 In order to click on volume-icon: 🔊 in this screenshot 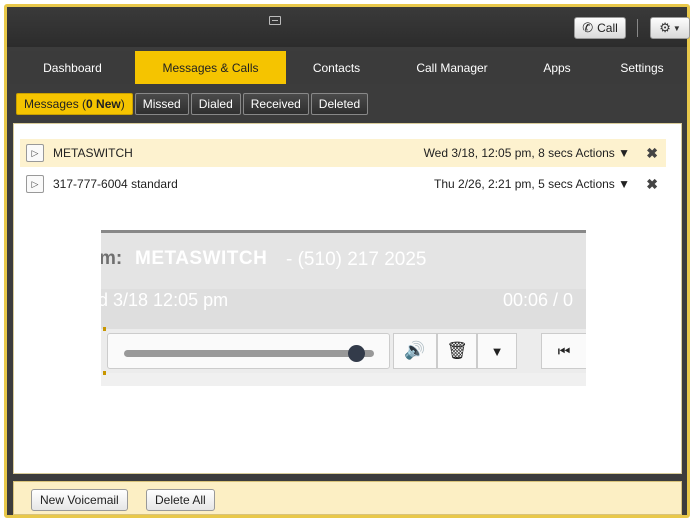, I will do `click(415, 350)`.